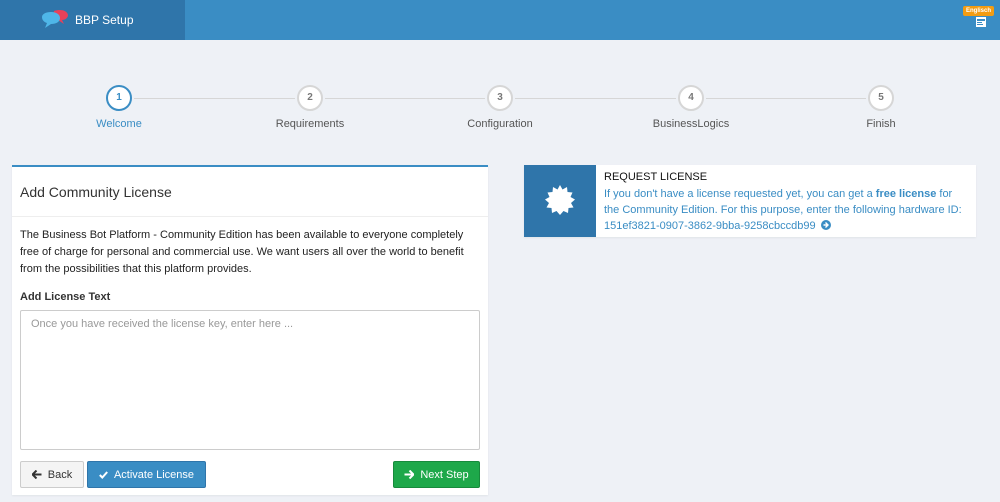 The height and width of the screenshot is (502, 1000). Describe the element at coordinates (310, 98) in the screenshot. I see `step-number: 2` at that location.